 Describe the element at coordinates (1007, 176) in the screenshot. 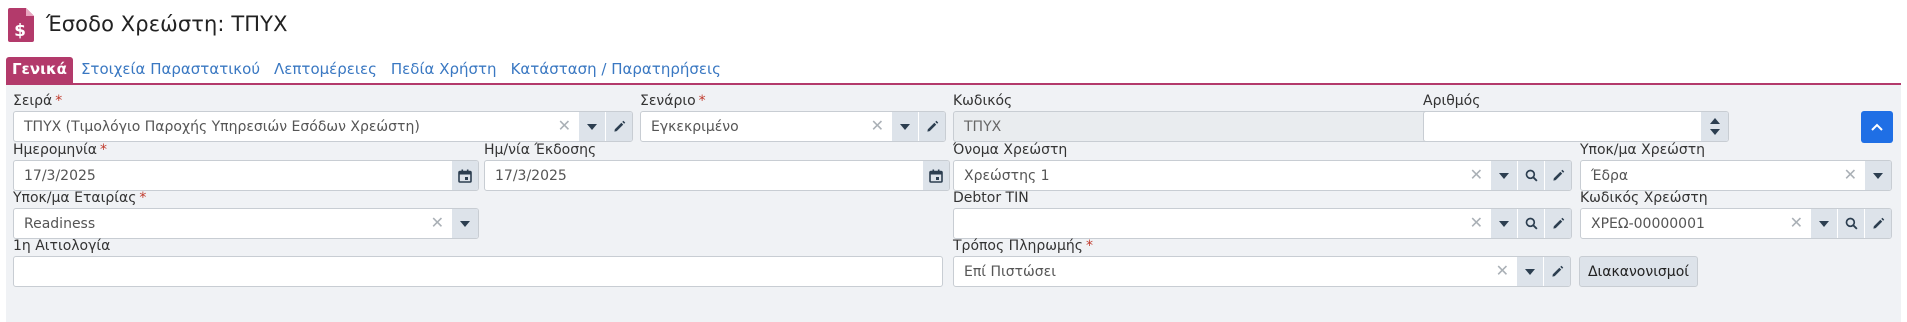

I see `debtor-name-value: Χρεώστης 1` at that location.